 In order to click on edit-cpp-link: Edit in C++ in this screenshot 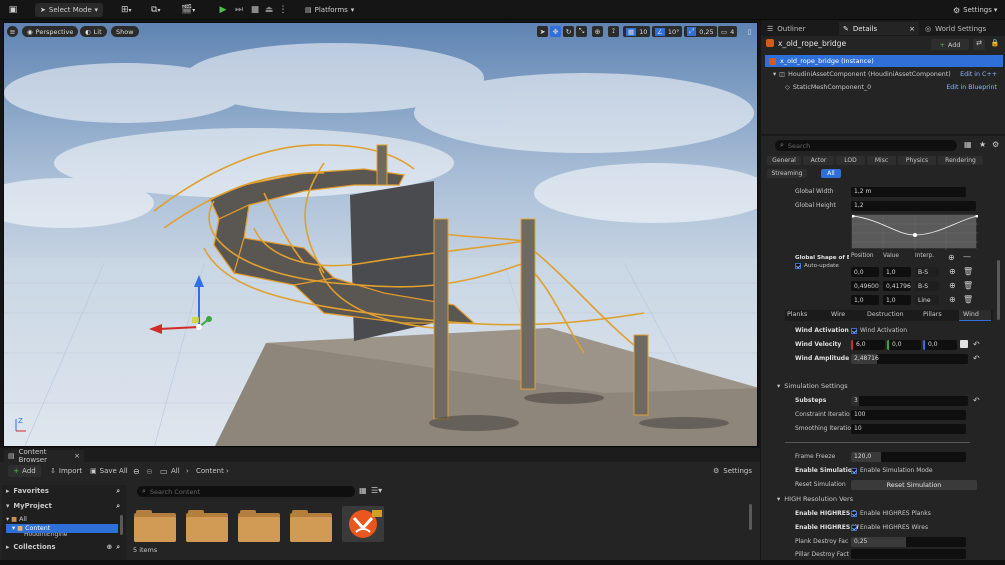, I will do `click(978, 74)`.